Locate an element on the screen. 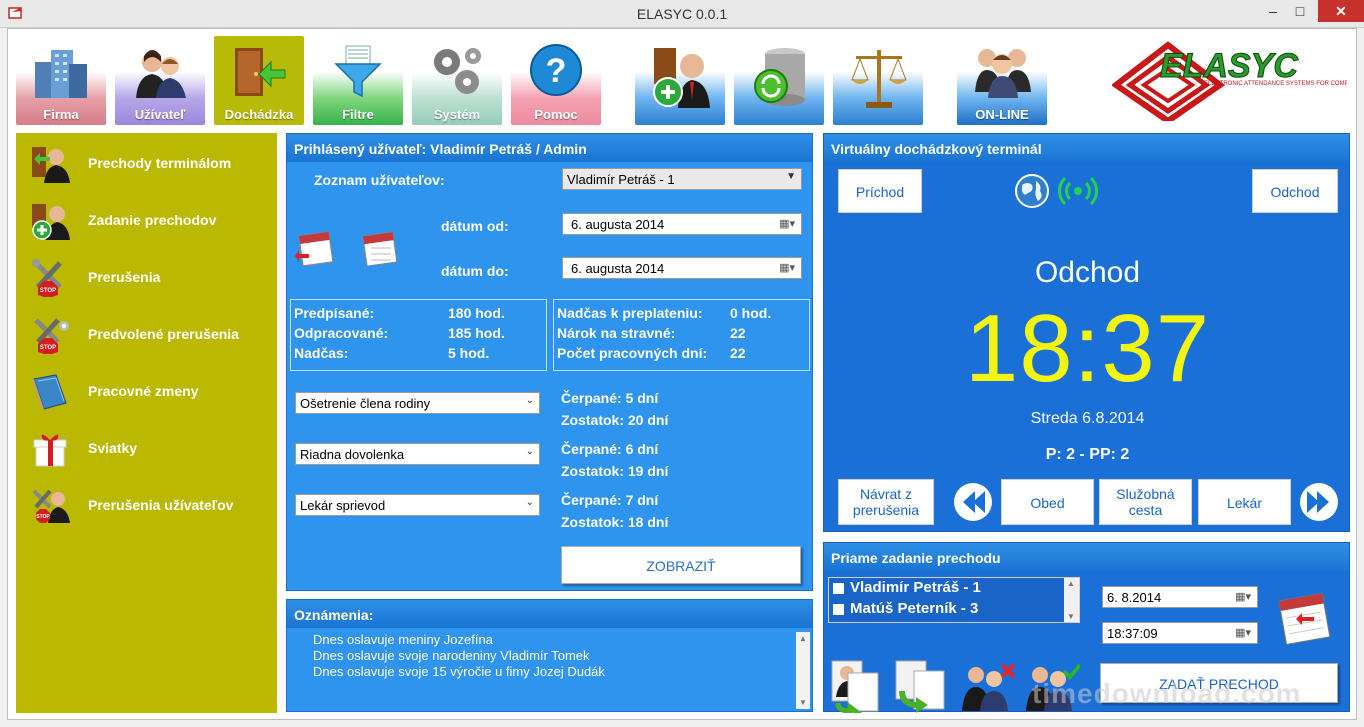 This screenshot has height=727, width=1364. sidebar-item-label: Sviatky is located at coordinates (113, 448).